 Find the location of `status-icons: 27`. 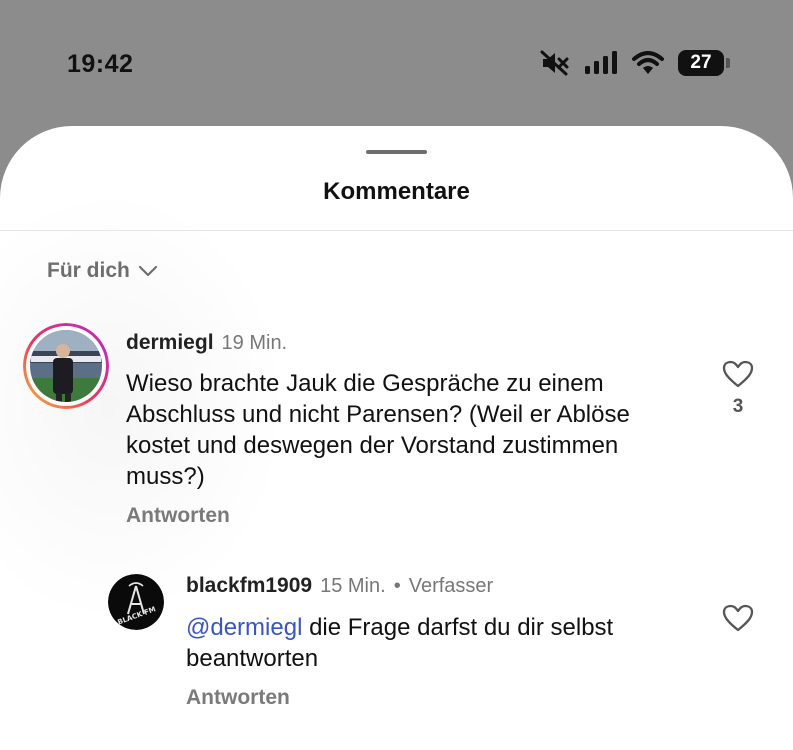

status-icons: 27 is located at coordinates (635, 63).